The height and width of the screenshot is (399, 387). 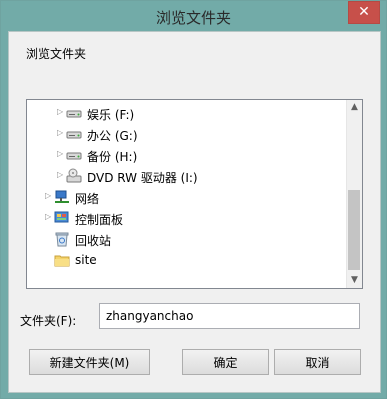 I want to click on tree-item-dvd-drive: ▷ DVD RW 驱动器 (I:), so click(x=187, y=176).